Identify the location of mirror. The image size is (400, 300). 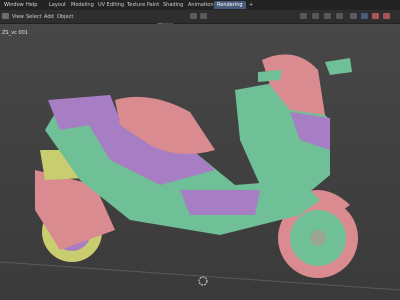
(338, 66).